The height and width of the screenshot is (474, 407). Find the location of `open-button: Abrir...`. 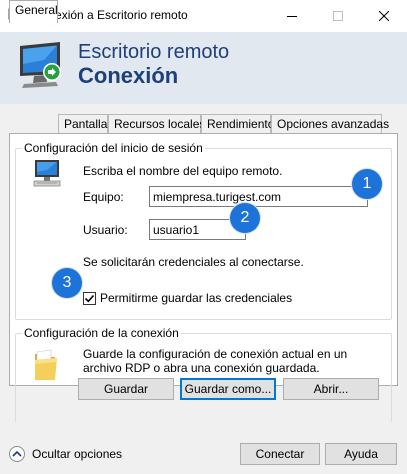

open-button: Abrir... is located at coordinates (331, 389).